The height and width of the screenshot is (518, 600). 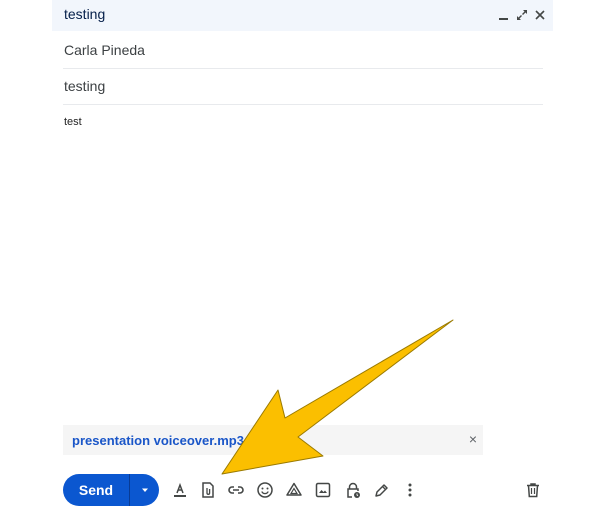 I want to click on recipients-field: Carla Pineda, so click(x=303, y=50).